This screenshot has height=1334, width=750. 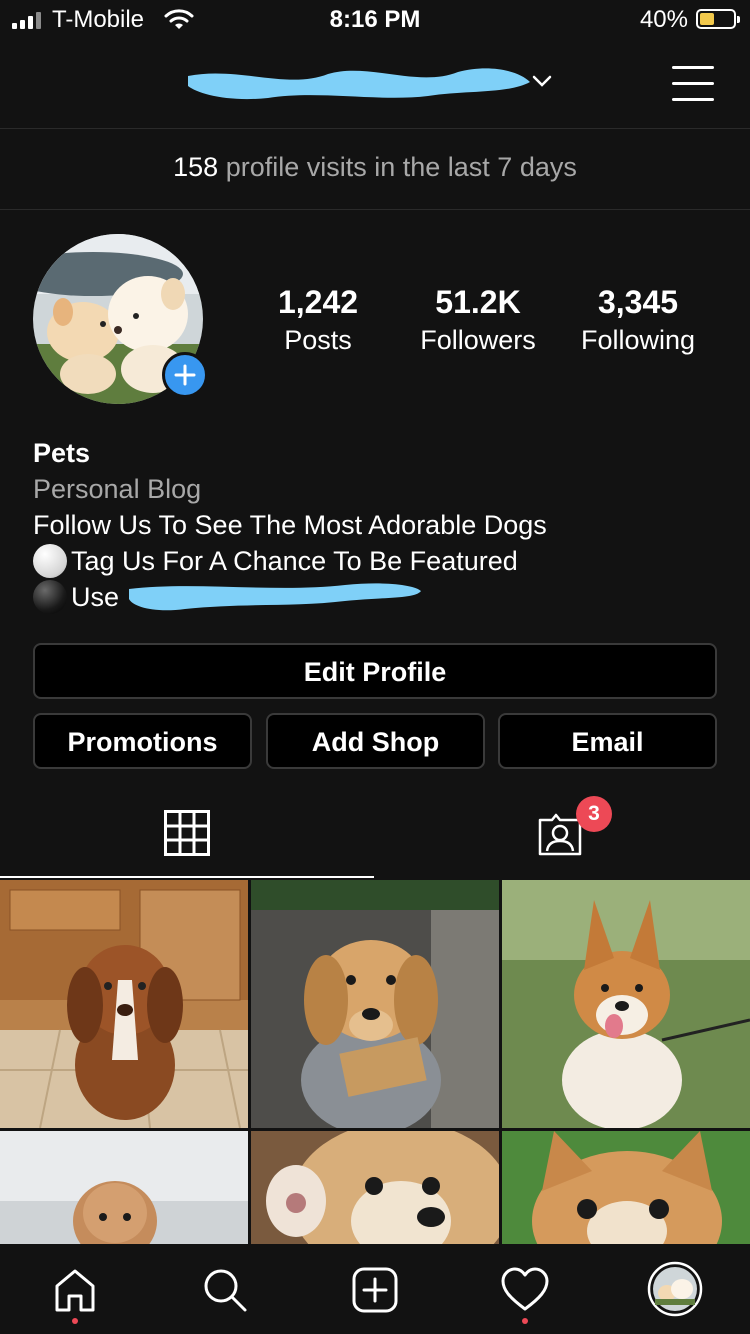 What do you see at coordinates (542, 81) in the screenshot?
I see `account-switch-chevron-icon` at bounding box center [542, 81].